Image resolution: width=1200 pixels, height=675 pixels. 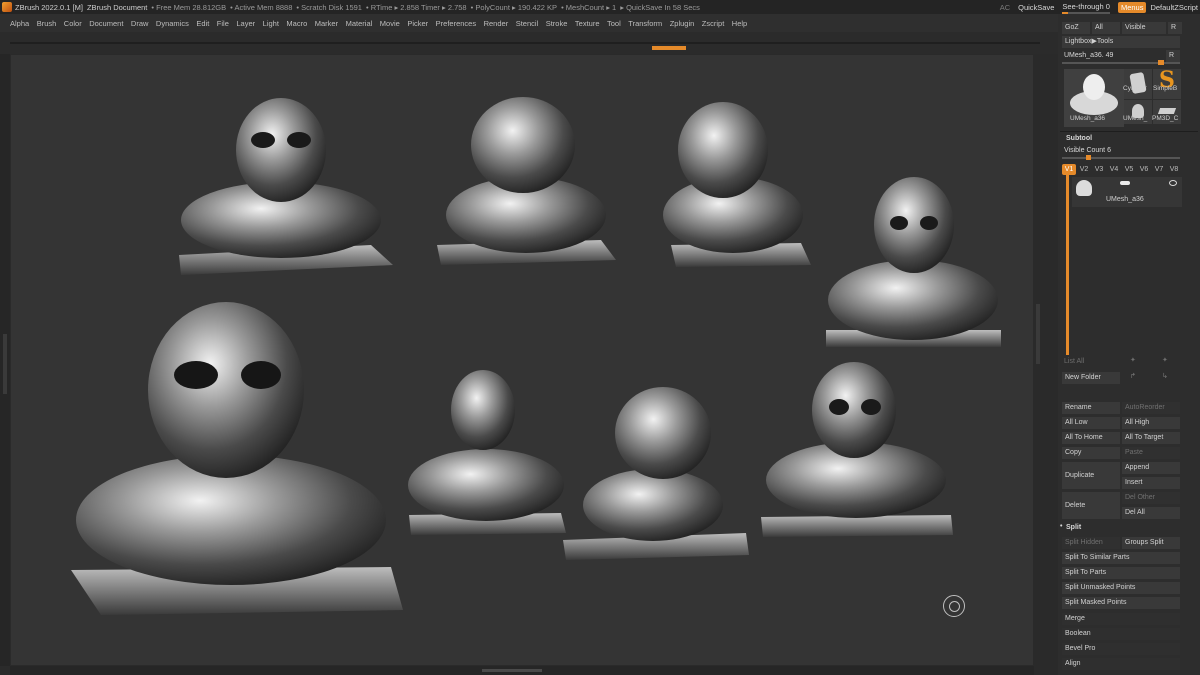 What do you see at coordinates (271, 23) in the screenshot?
I see `menu-light: Light` at bounding box center [271, 23].